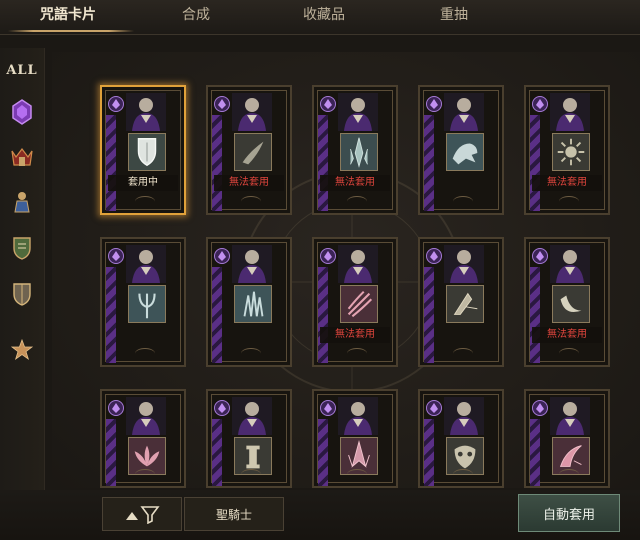  What do you see at coordinates (454, 15) in the screenshot?
I see `tab-reroll: 重抽` at bounding box center [454, 15].